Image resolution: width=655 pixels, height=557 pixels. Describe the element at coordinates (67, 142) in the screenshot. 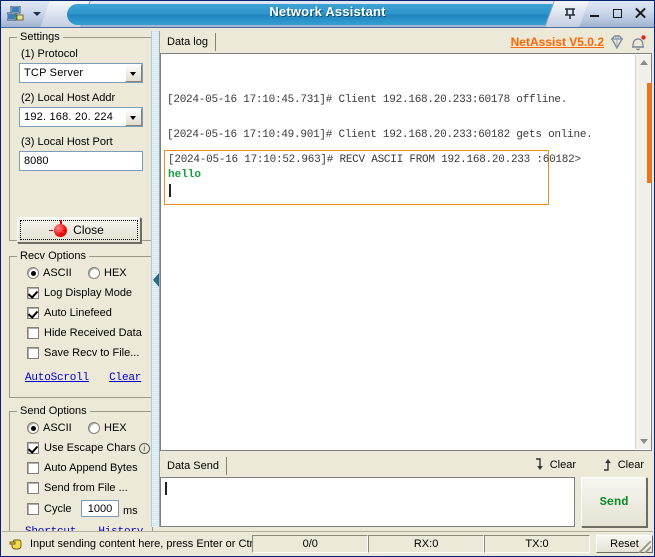

I see `local-host-port-label: (3) Local Host Port` at that location.